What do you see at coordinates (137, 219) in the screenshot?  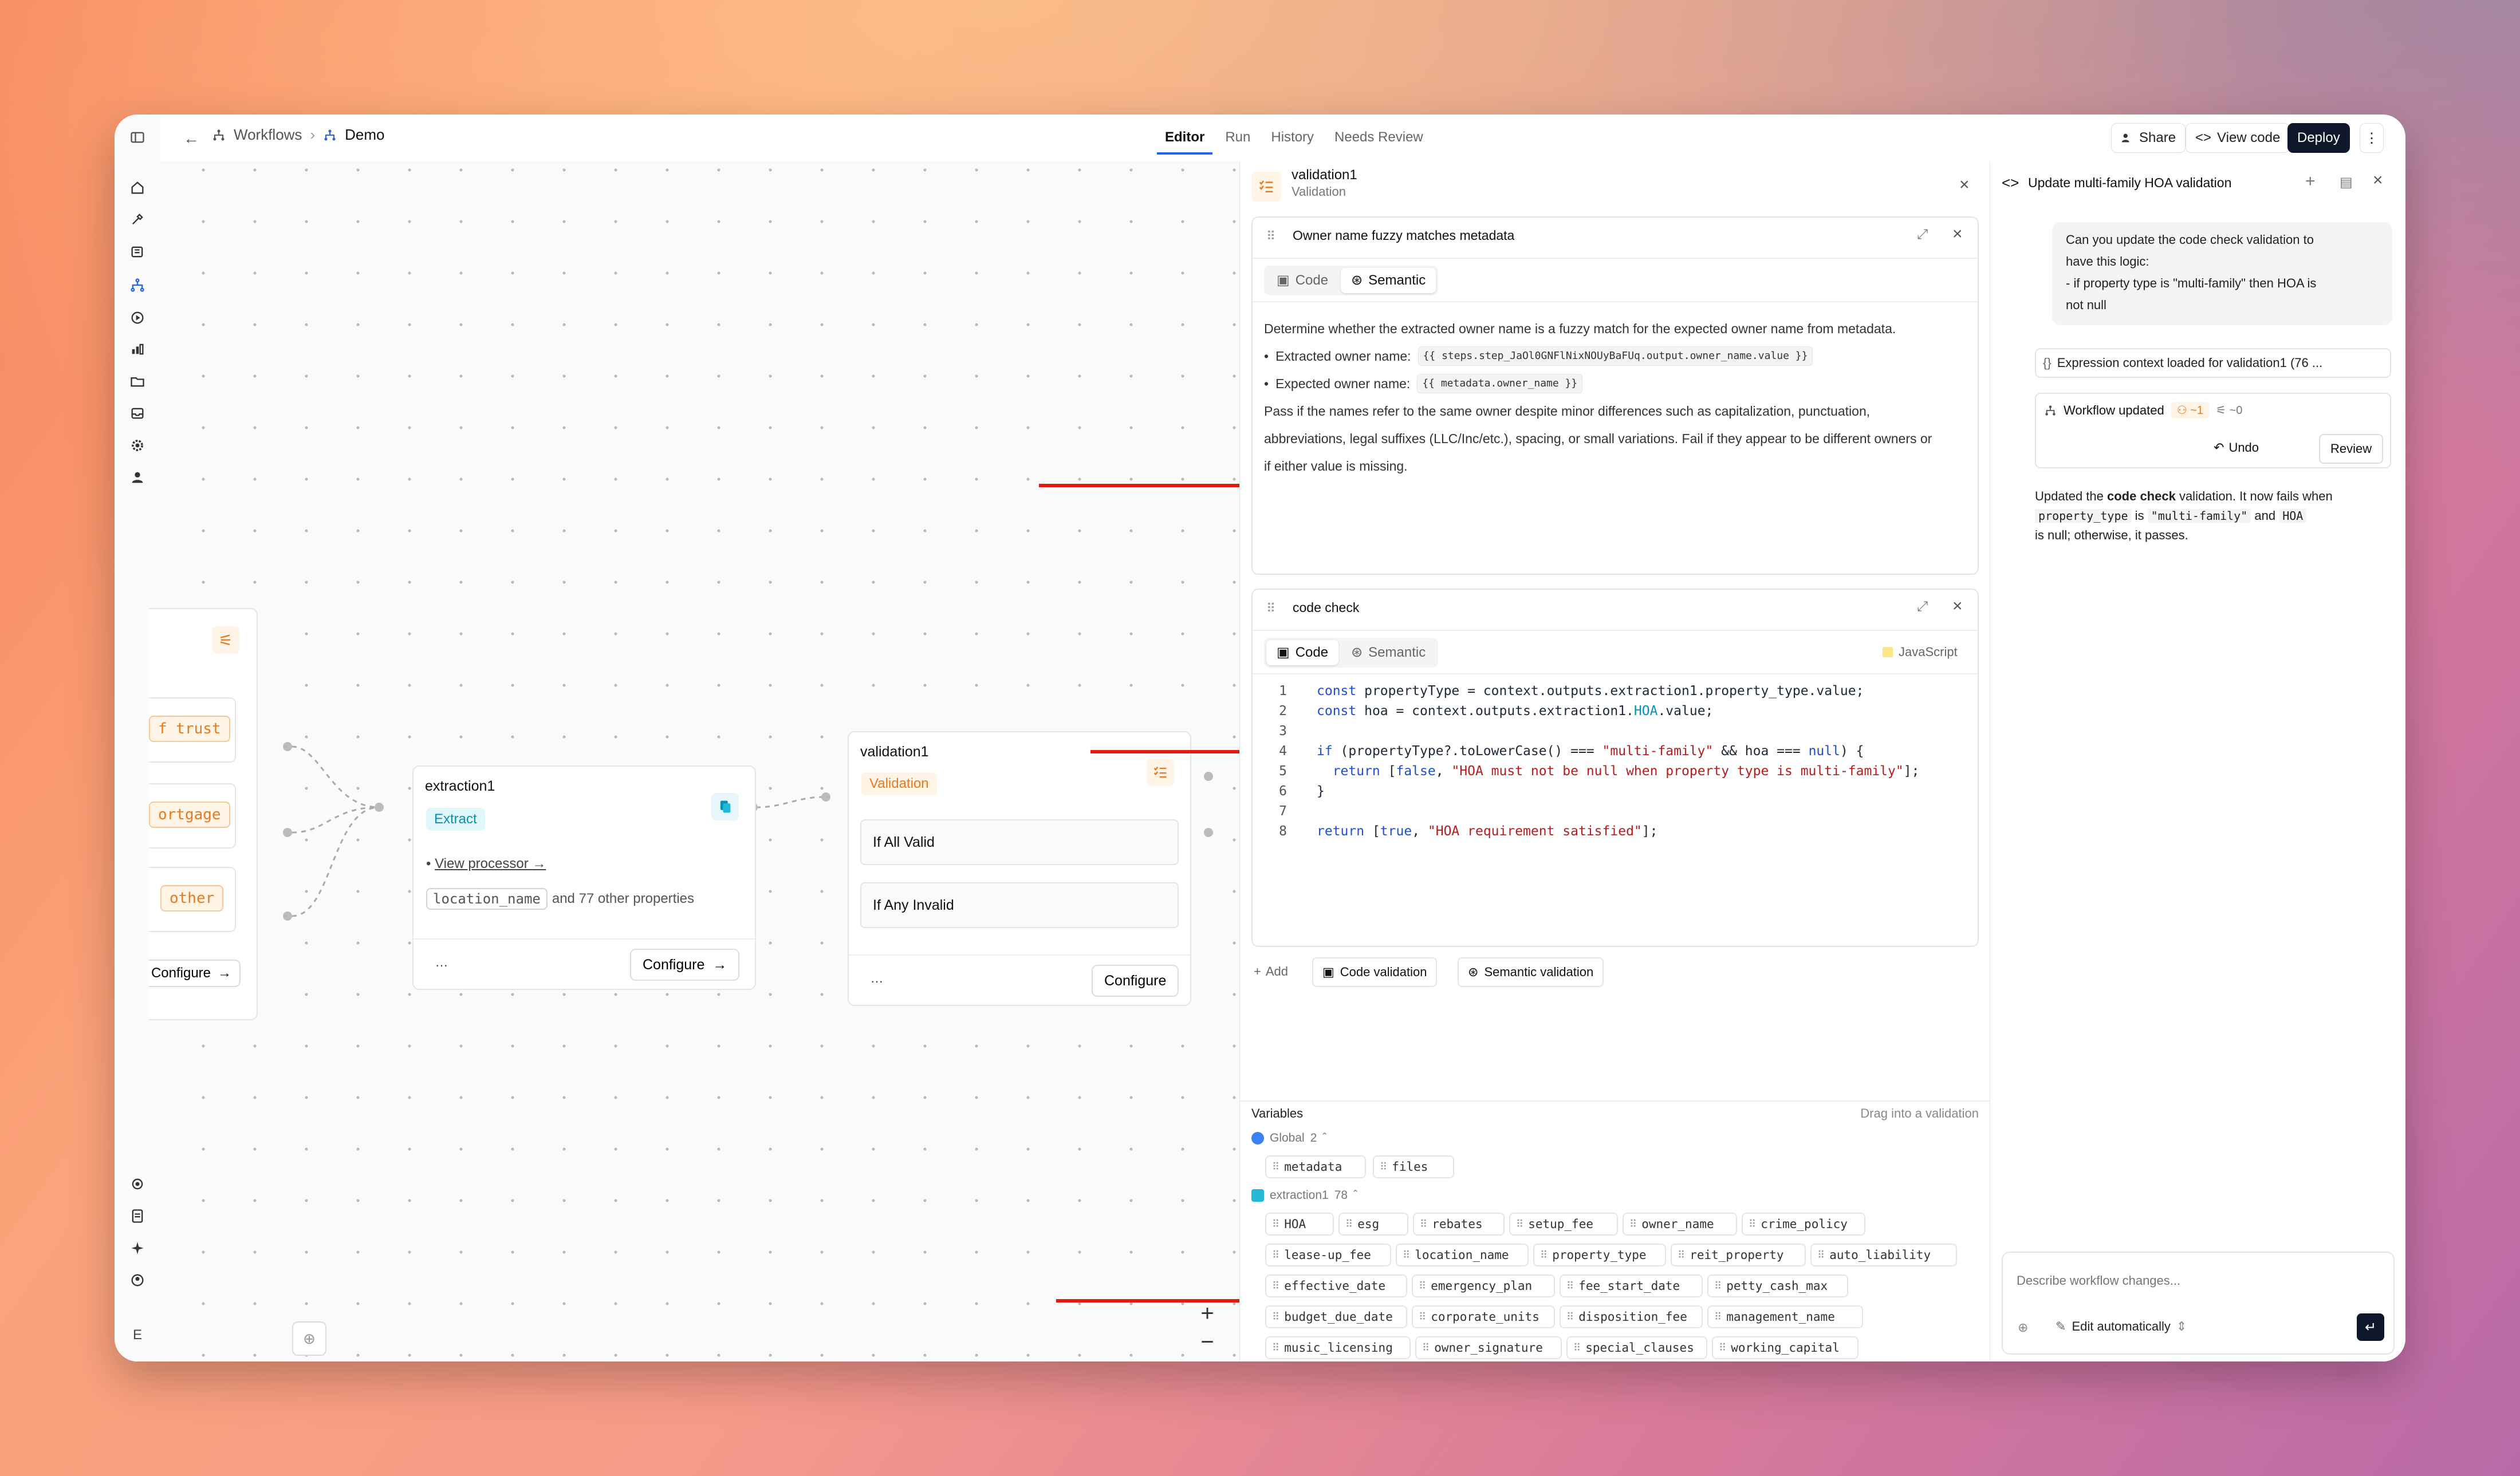 I see `tools-icon` at bounding box center [137, 219].